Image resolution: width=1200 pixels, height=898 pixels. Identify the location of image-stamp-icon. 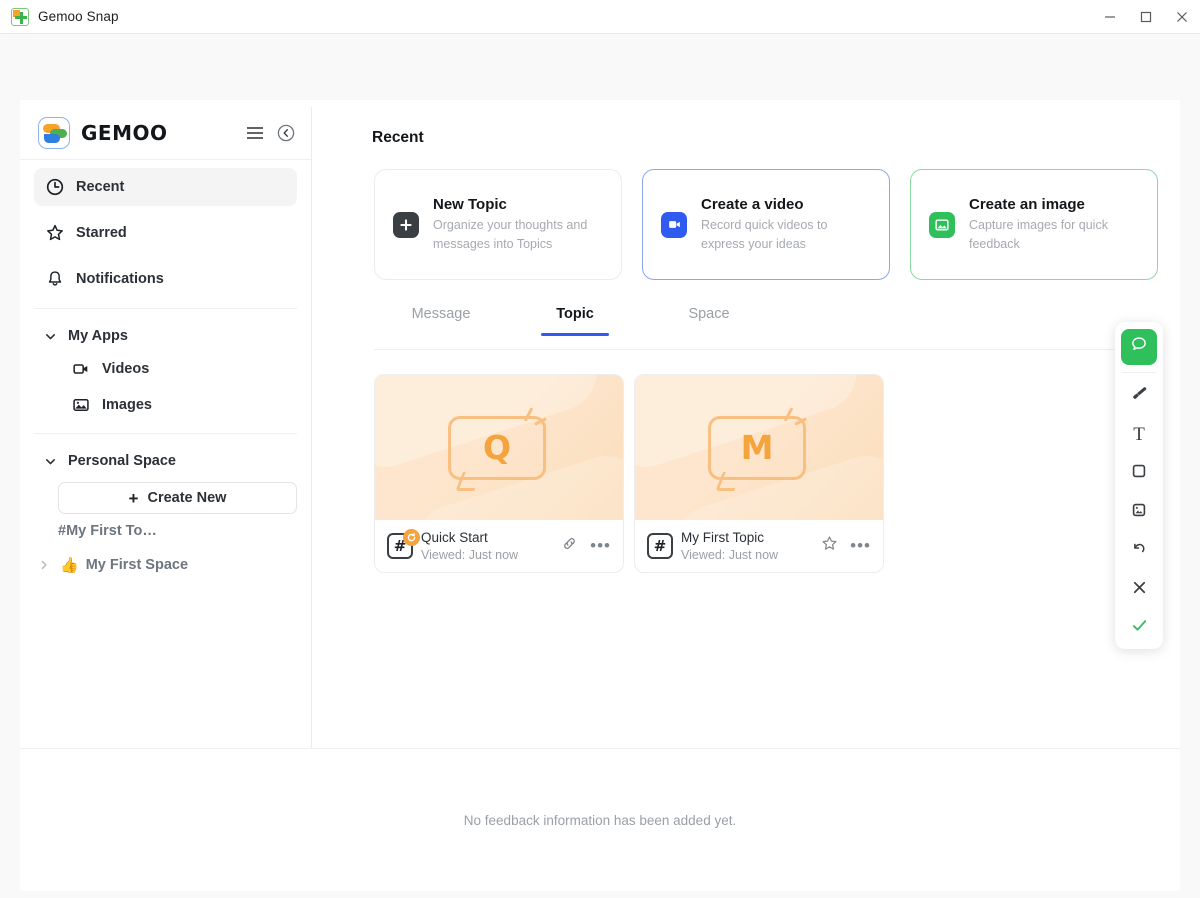
(1139, 512).